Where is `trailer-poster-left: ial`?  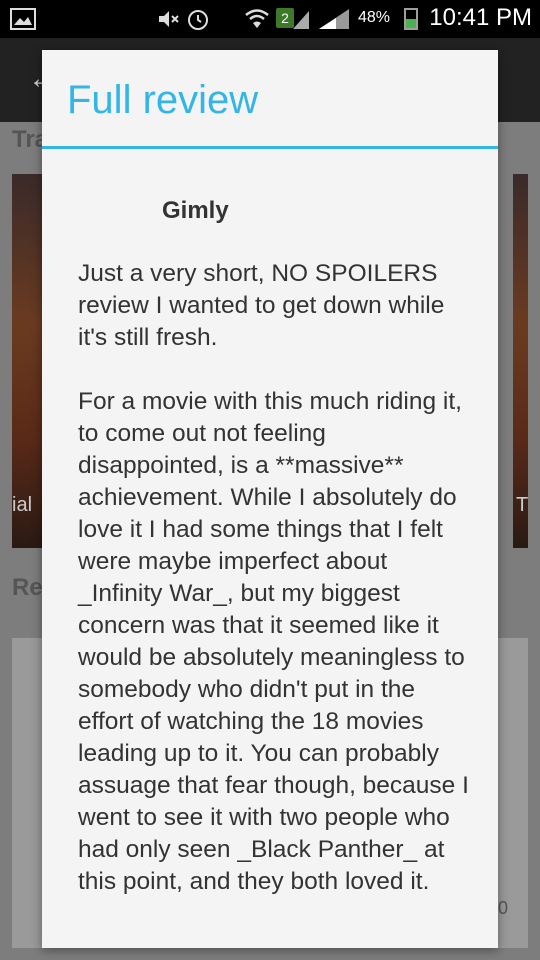
trailer-poster-left: ial is located at coordinates (27, 361).